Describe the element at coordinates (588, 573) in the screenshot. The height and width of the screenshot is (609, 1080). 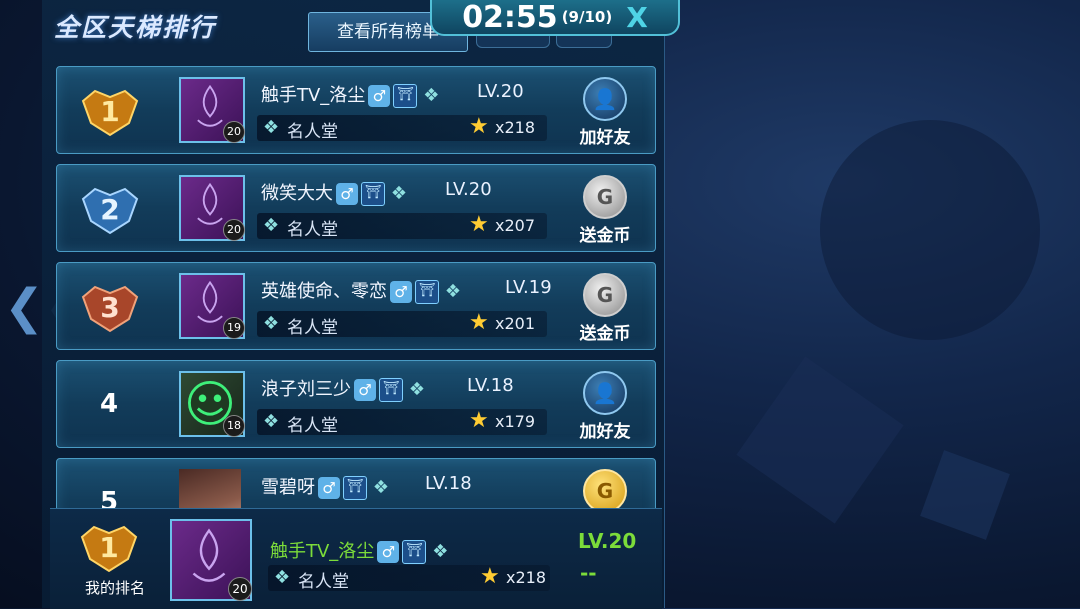
I see `my-rank-change: --` at that location.